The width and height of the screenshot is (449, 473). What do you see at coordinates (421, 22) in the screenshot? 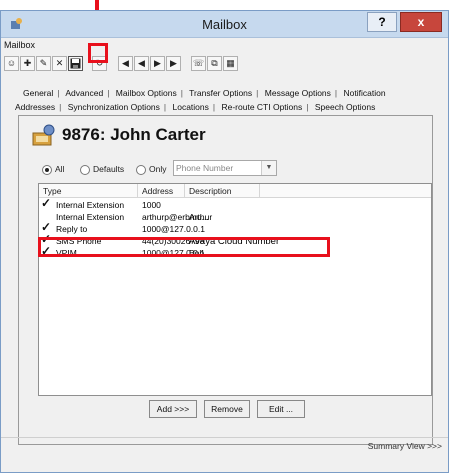
I see `close-button: x` at bounding box center [421, 22].